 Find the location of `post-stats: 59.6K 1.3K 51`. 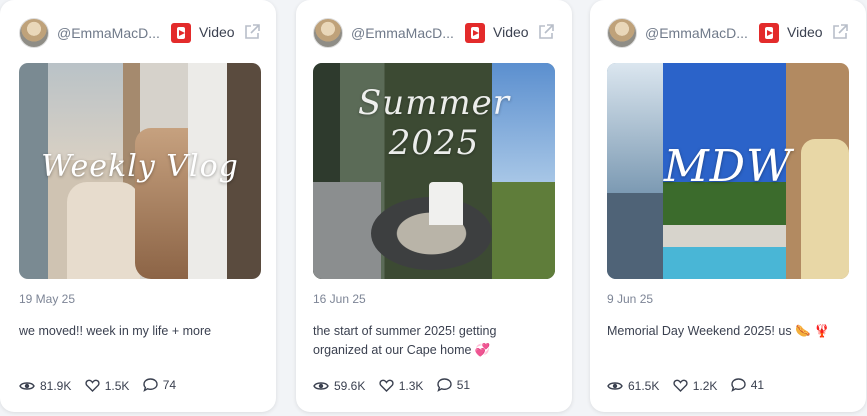

post-stats: 59.6K 1.3K 51 is located at coordinates (396, 386).